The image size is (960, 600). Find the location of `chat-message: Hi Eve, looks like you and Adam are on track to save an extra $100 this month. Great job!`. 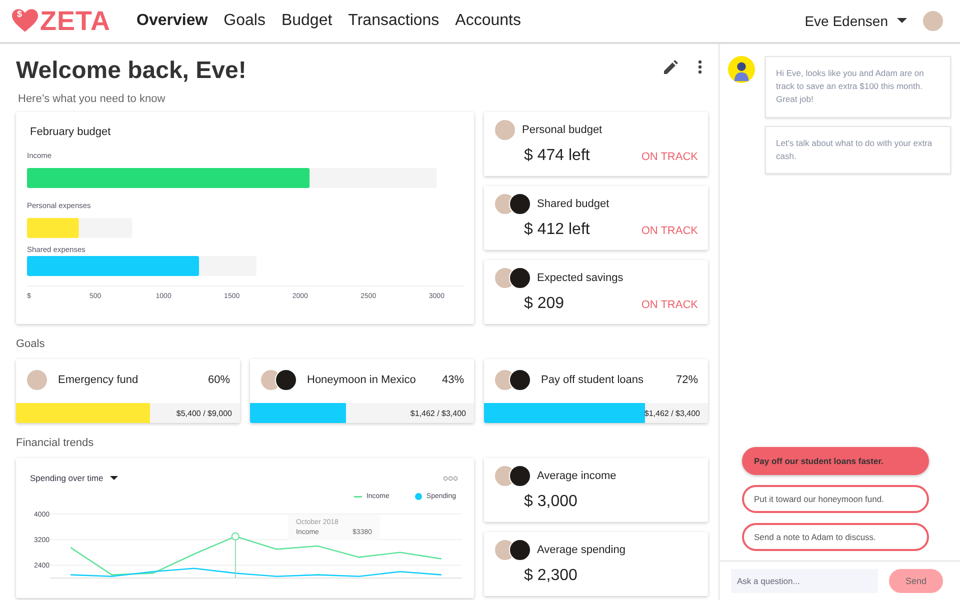

chat-message: Hi Eve, looks like you and Adam are on track to save an extra $100 this month. Great job! is located at coordinates (858, 87).